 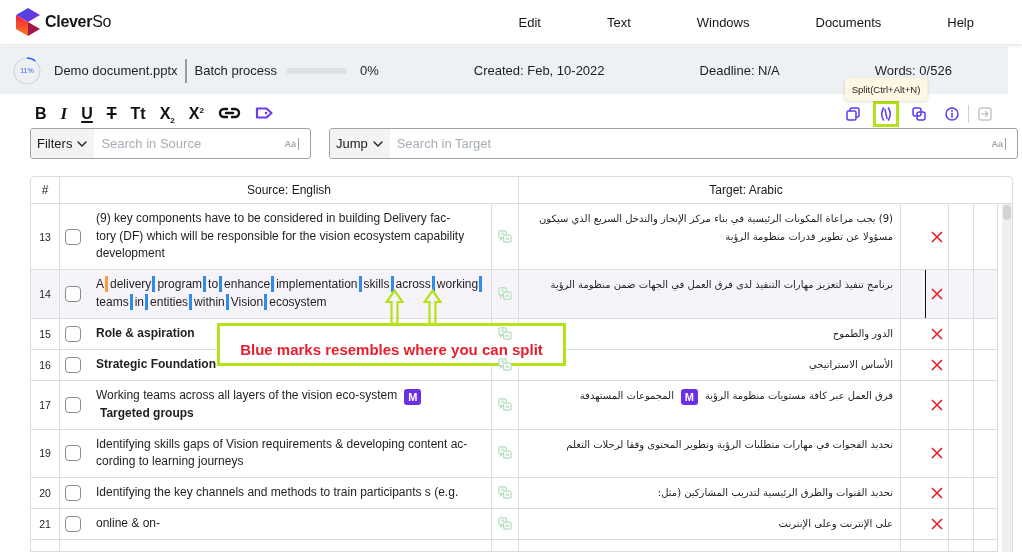 I want to click on source-word: in, so click(x=139, y=301).